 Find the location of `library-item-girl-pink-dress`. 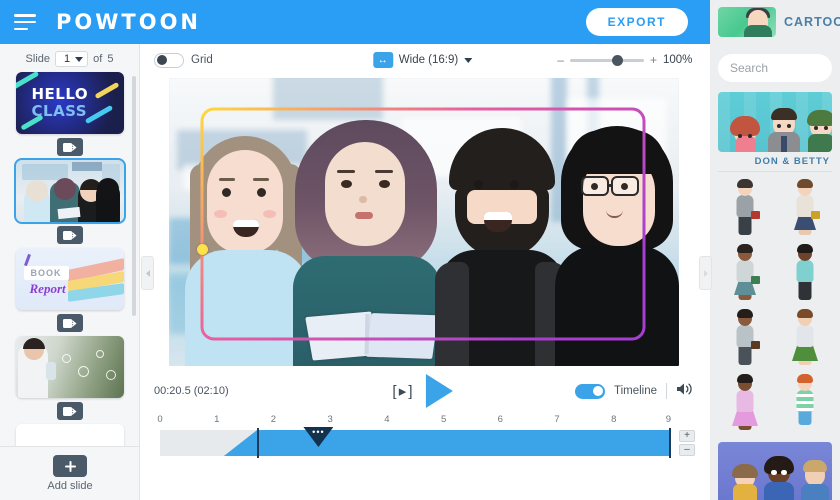

library-item-girl-pink-dress is located at coordinates (745, 402).